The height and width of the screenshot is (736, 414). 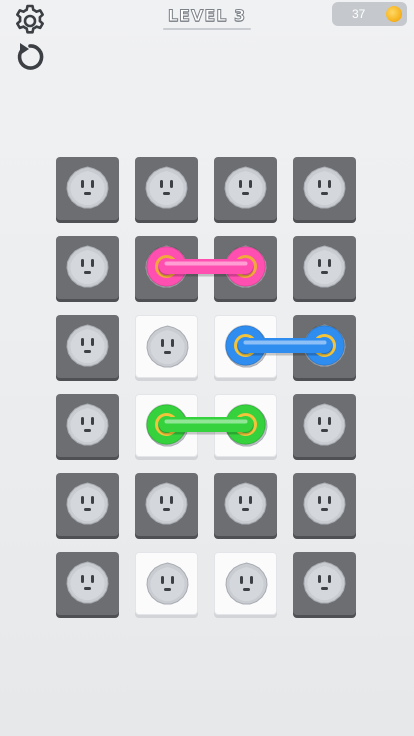 I want to click on tile-r5-c3, so click(x=324, y=583).